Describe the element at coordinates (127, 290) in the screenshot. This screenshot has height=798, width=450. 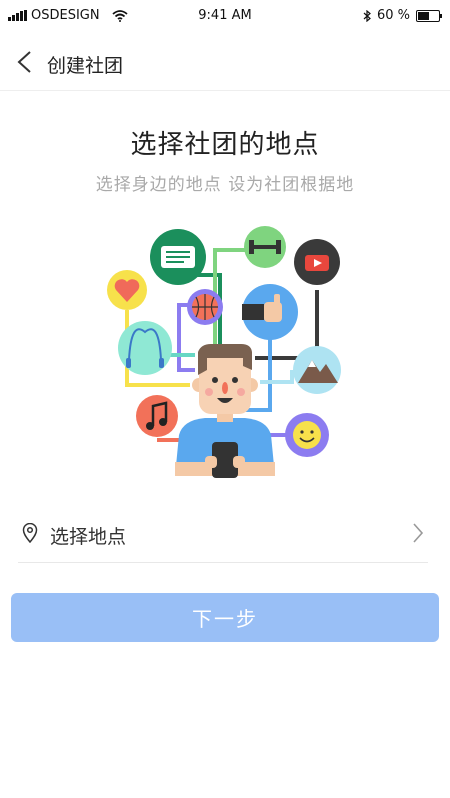
I see `heart-icon` at that location.